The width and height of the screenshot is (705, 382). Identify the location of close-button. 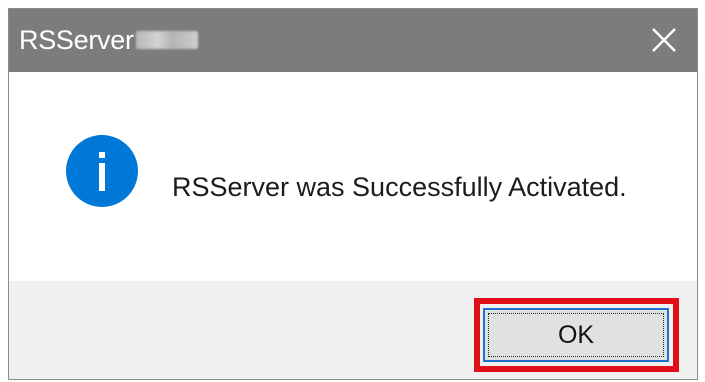
(664, 40).